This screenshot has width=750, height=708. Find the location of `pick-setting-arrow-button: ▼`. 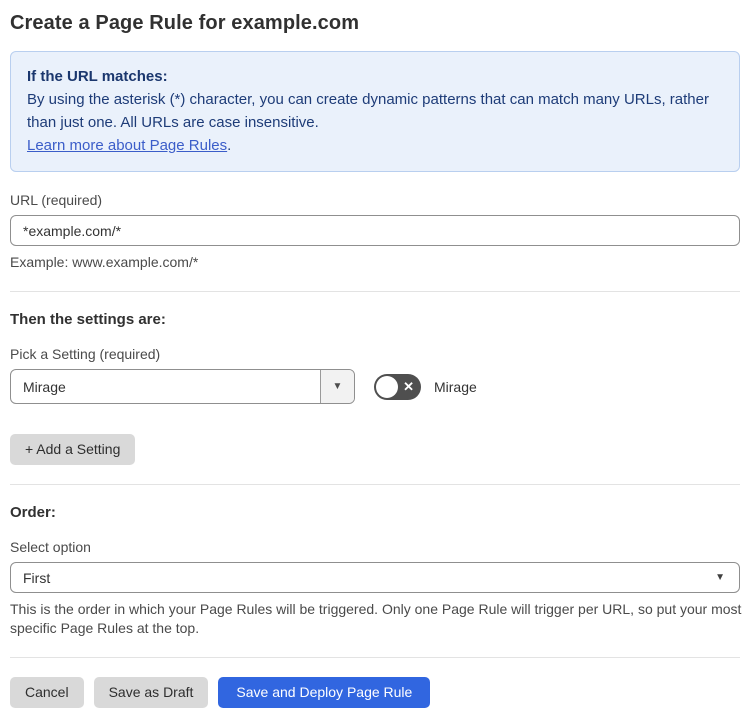

pick-setting-arrow-button: ▼ is located at coordinates (337, 386).